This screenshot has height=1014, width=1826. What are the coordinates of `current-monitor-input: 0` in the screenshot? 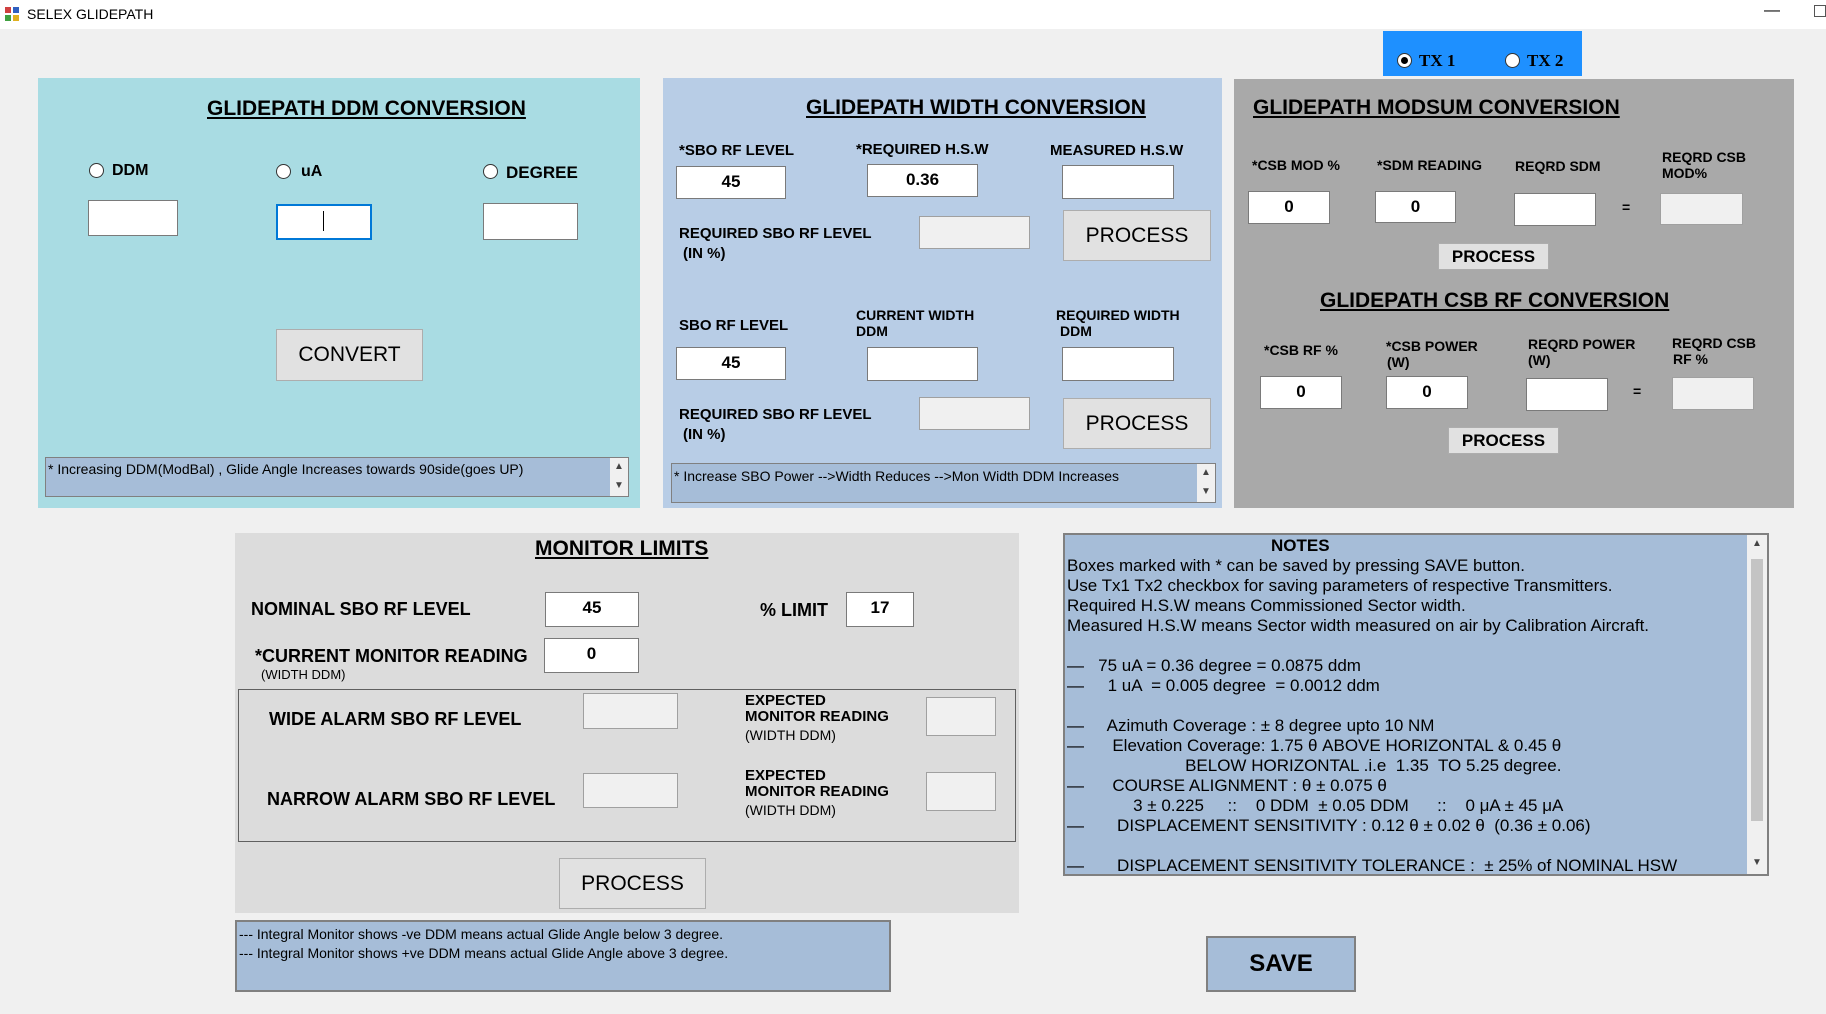 It's located at (591, 655).